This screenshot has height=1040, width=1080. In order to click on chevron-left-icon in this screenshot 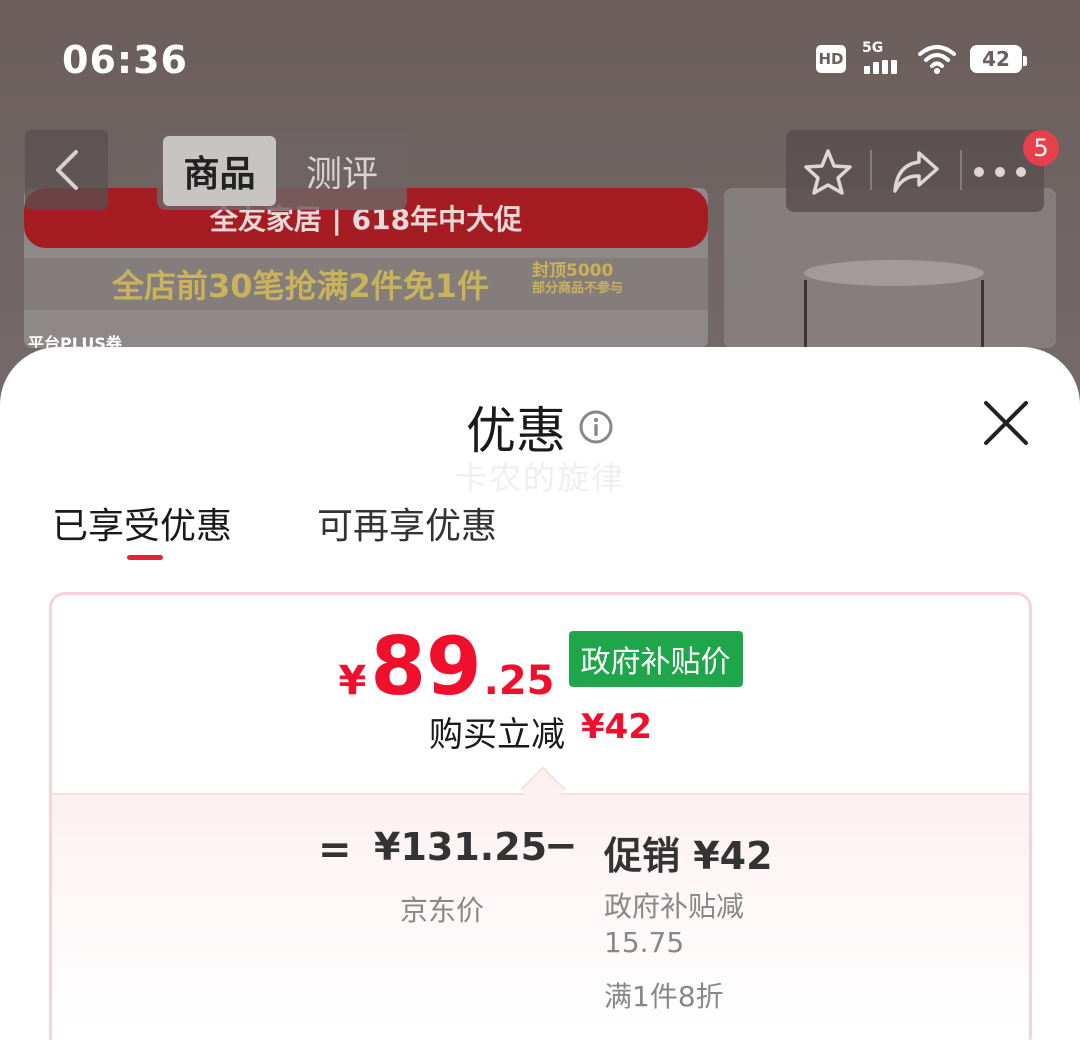, I will do `click(66, 170)`.